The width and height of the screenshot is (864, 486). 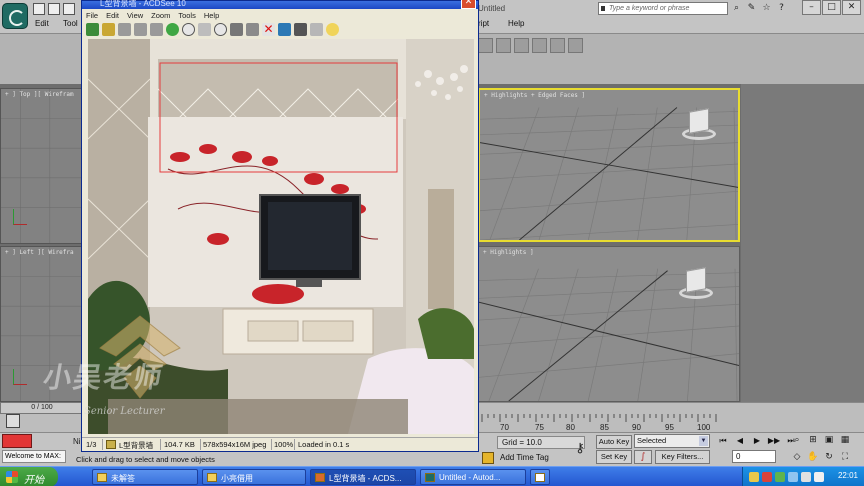 What do you see at coordinates (280, 4) in the screenshot?
I see `image-viewer-titlebar: L型背景墙 - ACDSee 10 ✕` at bounding box center [280, 4].